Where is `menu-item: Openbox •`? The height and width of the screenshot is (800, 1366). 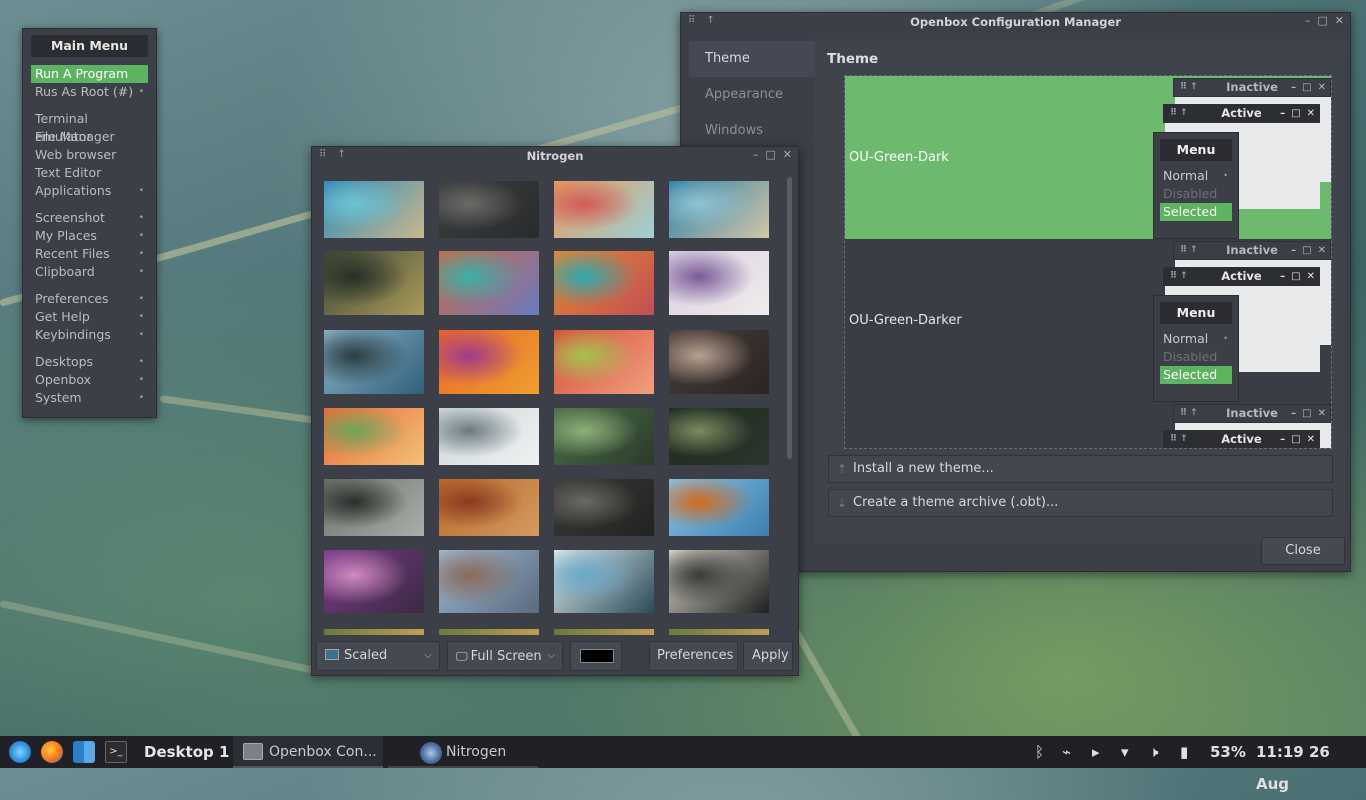
menu-item: Openbox • is located at coordinates (89, 380).